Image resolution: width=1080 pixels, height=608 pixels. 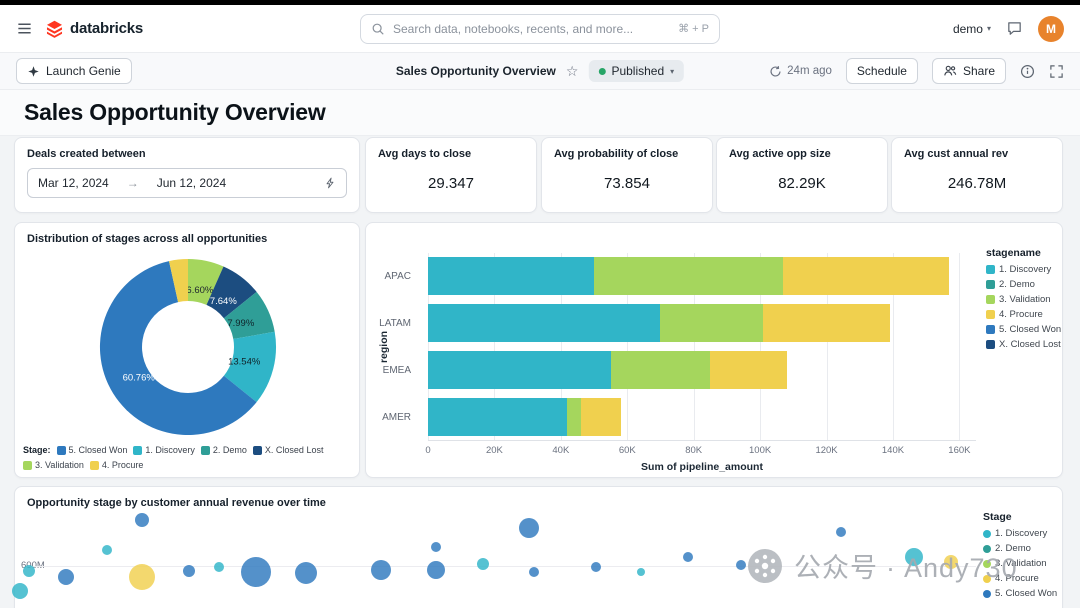 I want to click on x-tick-label: 60K, so click(x=627, y=450).